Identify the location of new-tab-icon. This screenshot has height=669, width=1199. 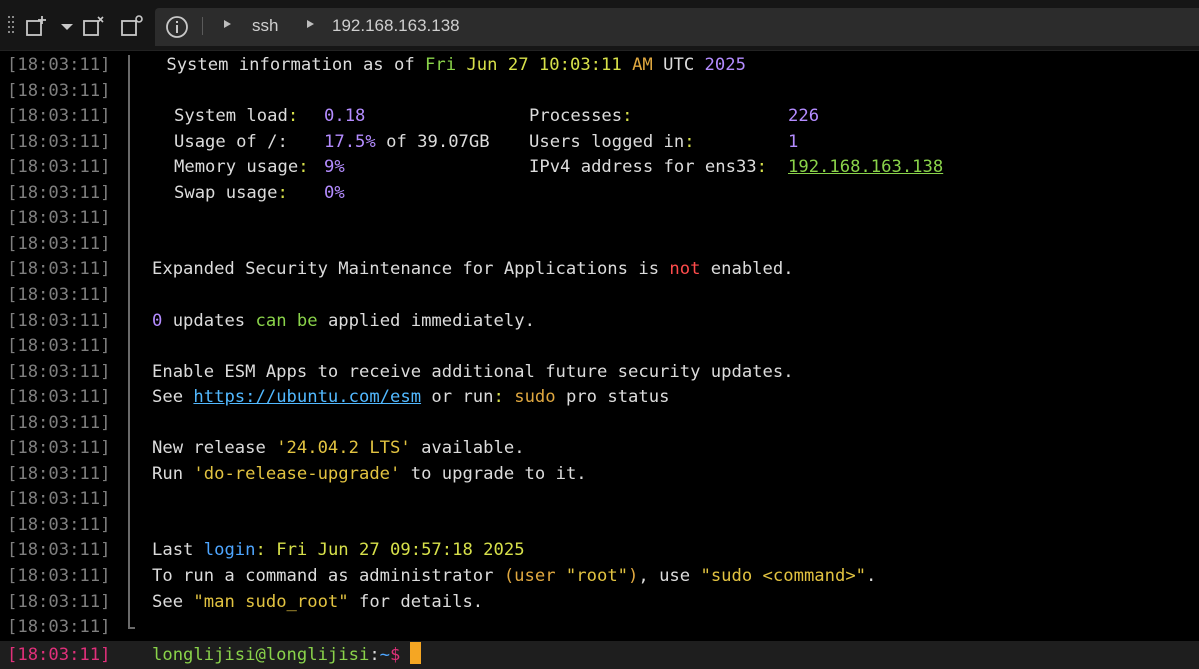
(37, 26).